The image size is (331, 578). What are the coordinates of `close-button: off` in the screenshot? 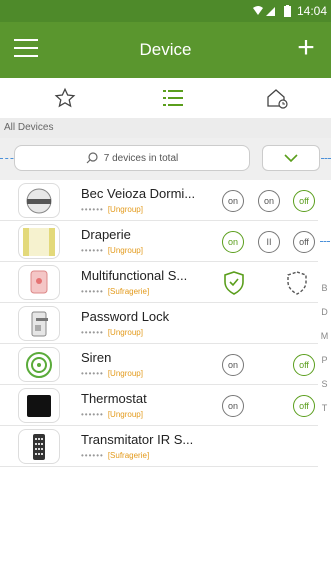 It's located at (304, 242).